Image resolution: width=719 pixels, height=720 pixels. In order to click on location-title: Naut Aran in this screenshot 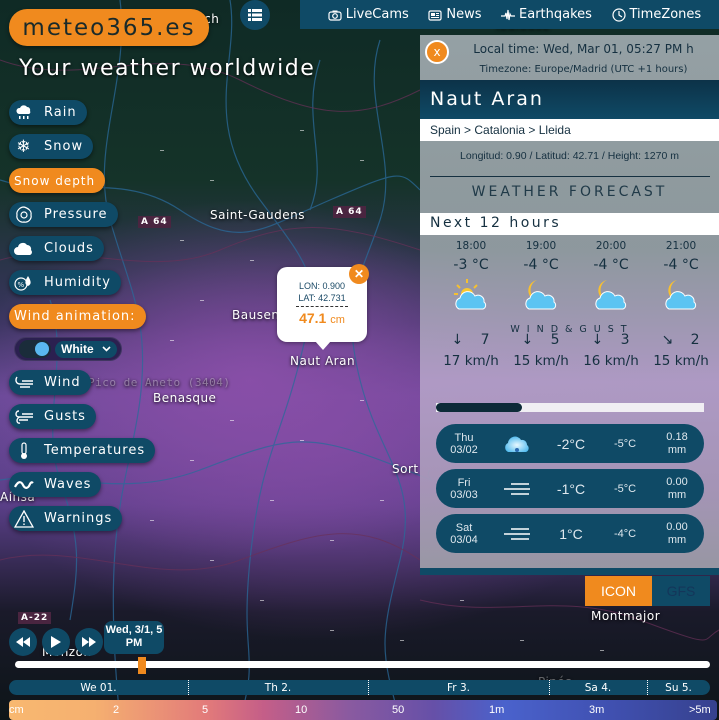, I will do `click(569, 99)`.